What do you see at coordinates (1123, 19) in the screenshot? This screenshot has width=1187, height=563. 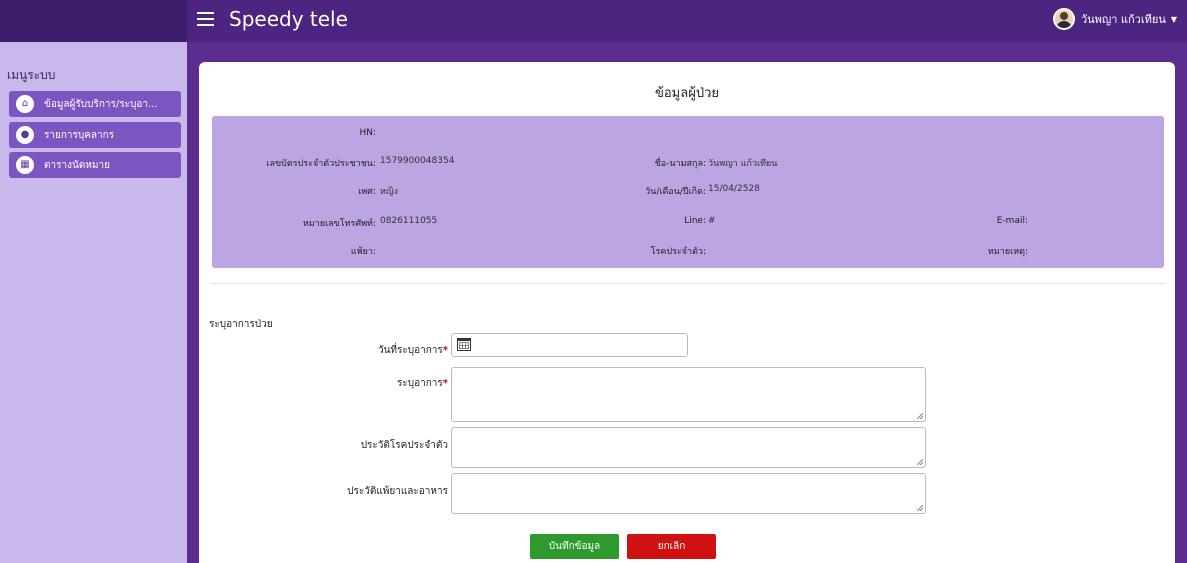 I see `user-name: วันพญา แก้วเทียน` at bounding box center [1123, 19].